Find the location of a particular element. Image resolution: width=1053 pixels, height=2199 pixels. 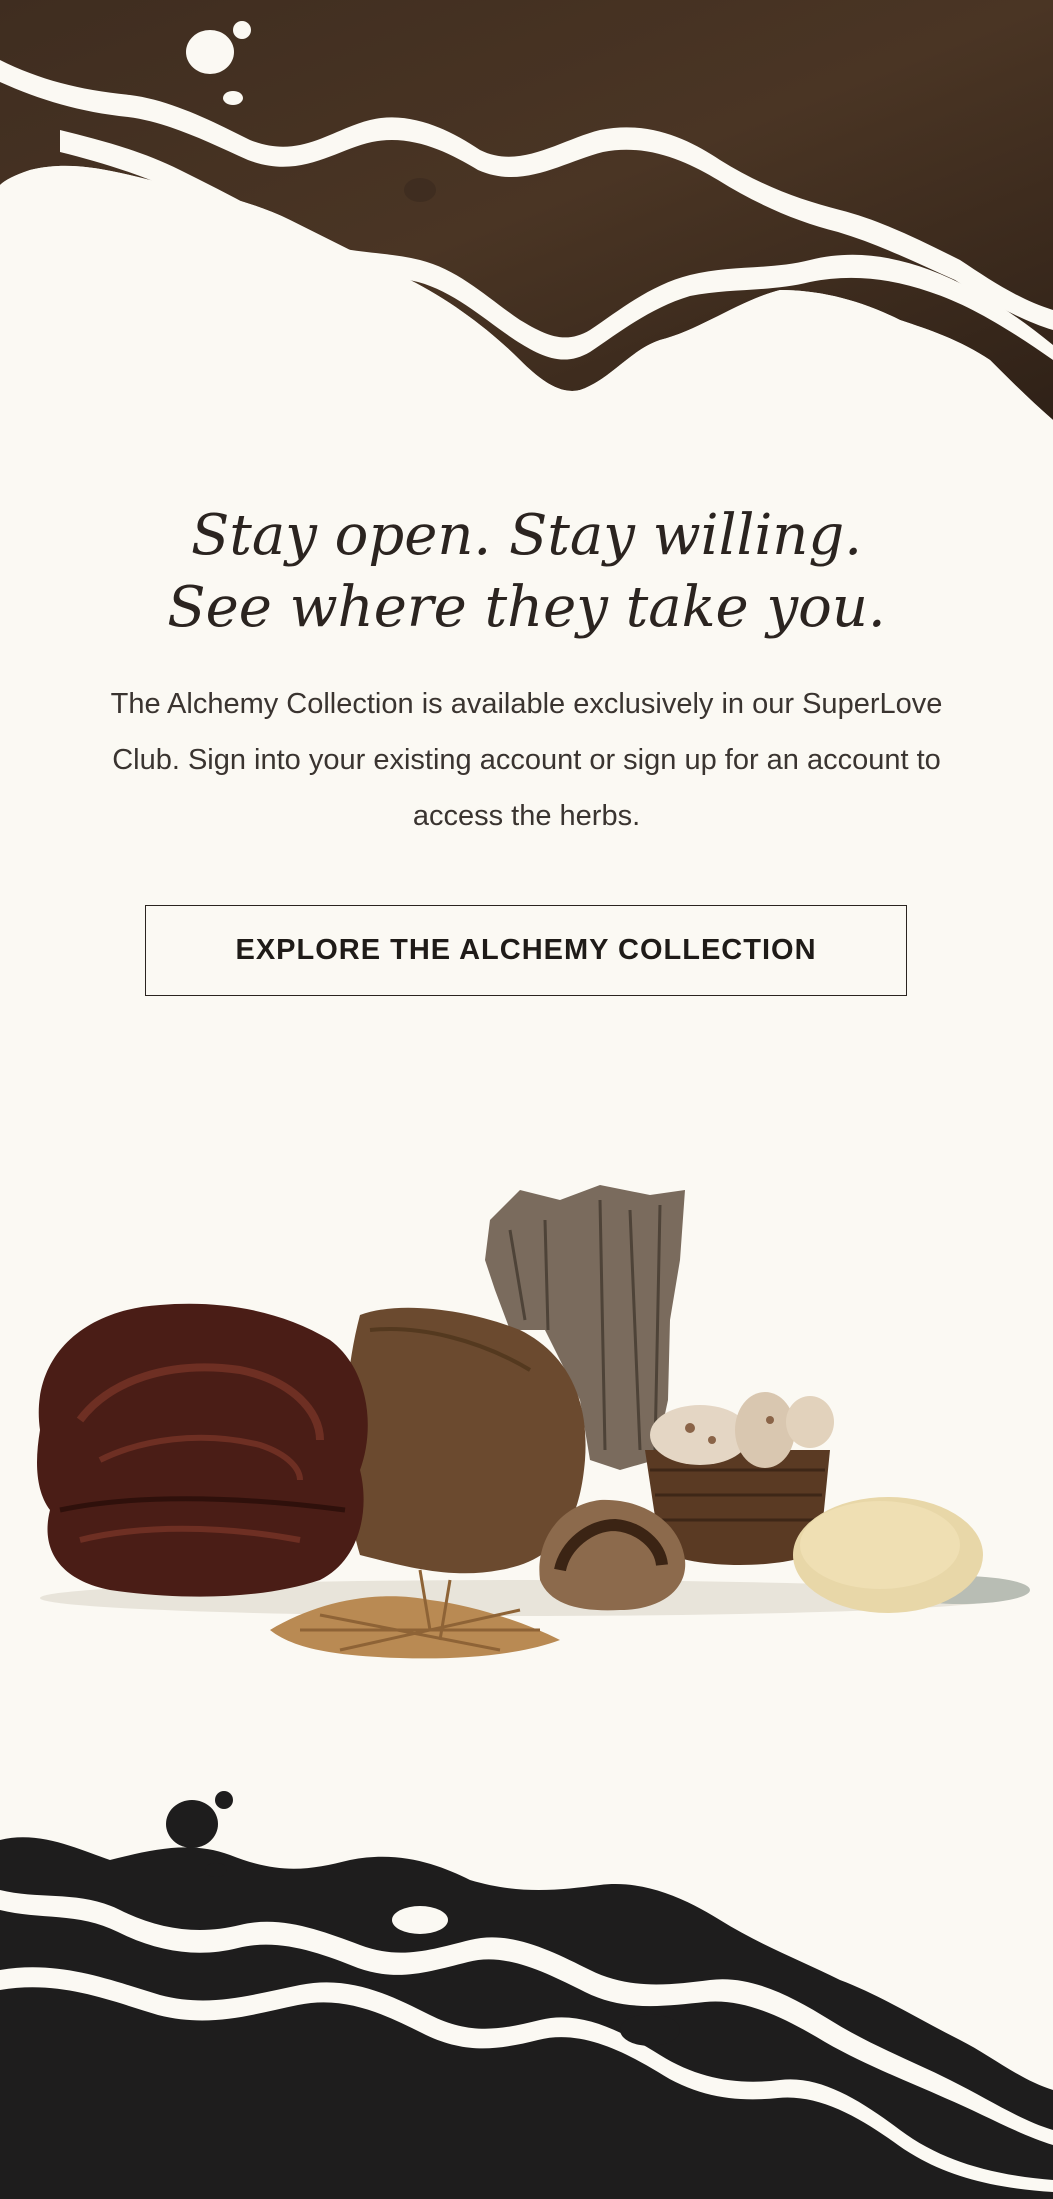

headline-line-2: See where they take you. is located at coordinates (526, 607).